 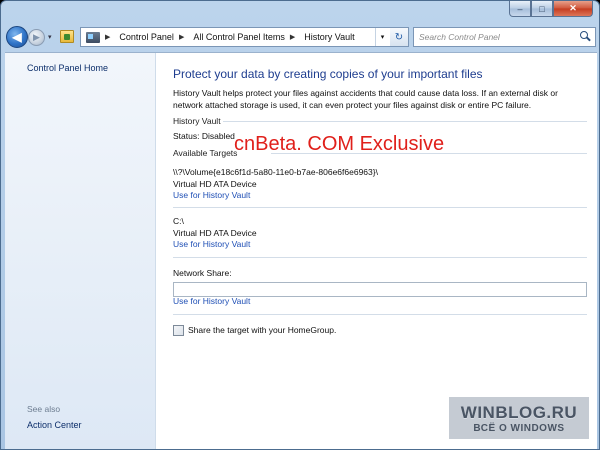 What do you see at coordinates (93, 37) in the screenshot?
I see `control-panel-icon` at bounding box center [93, 37].